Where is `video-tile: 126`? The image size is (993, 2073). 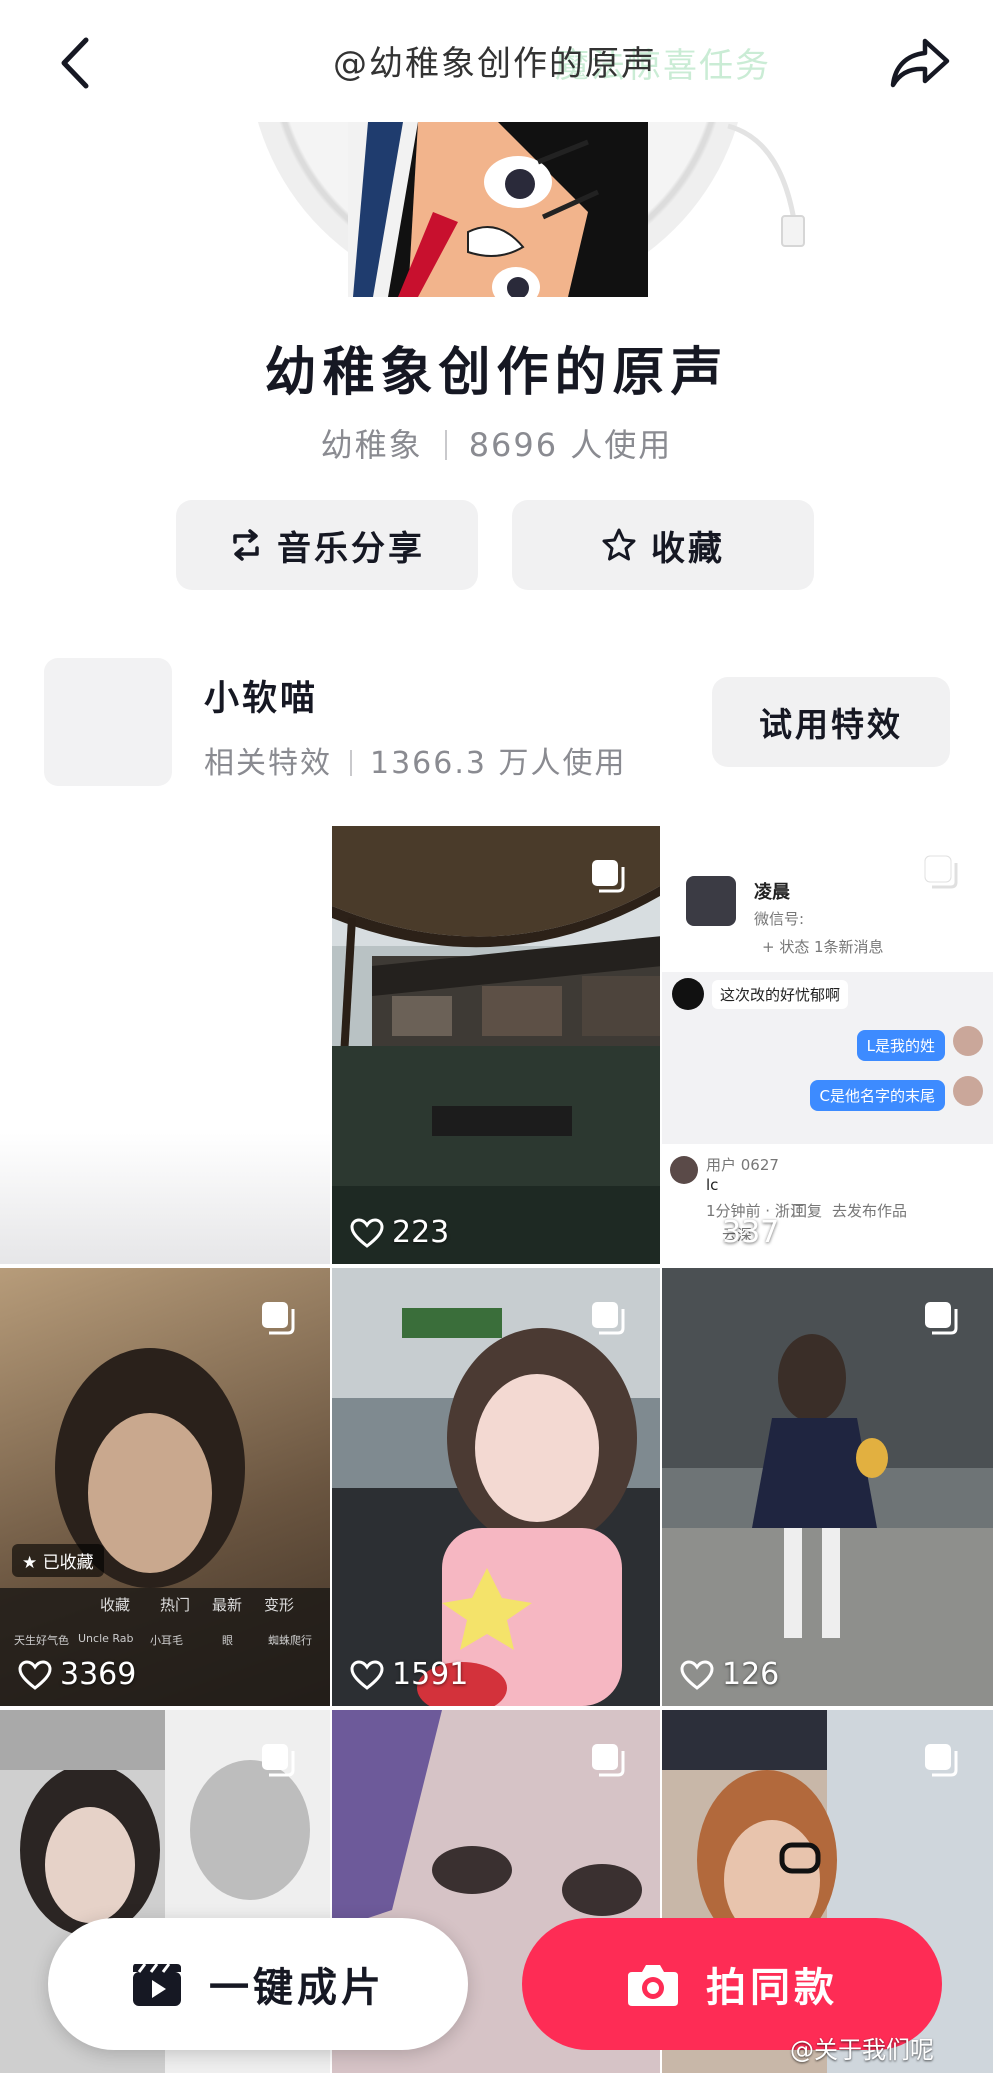 video-tile: 126 is located at coordinates (827, 1487).